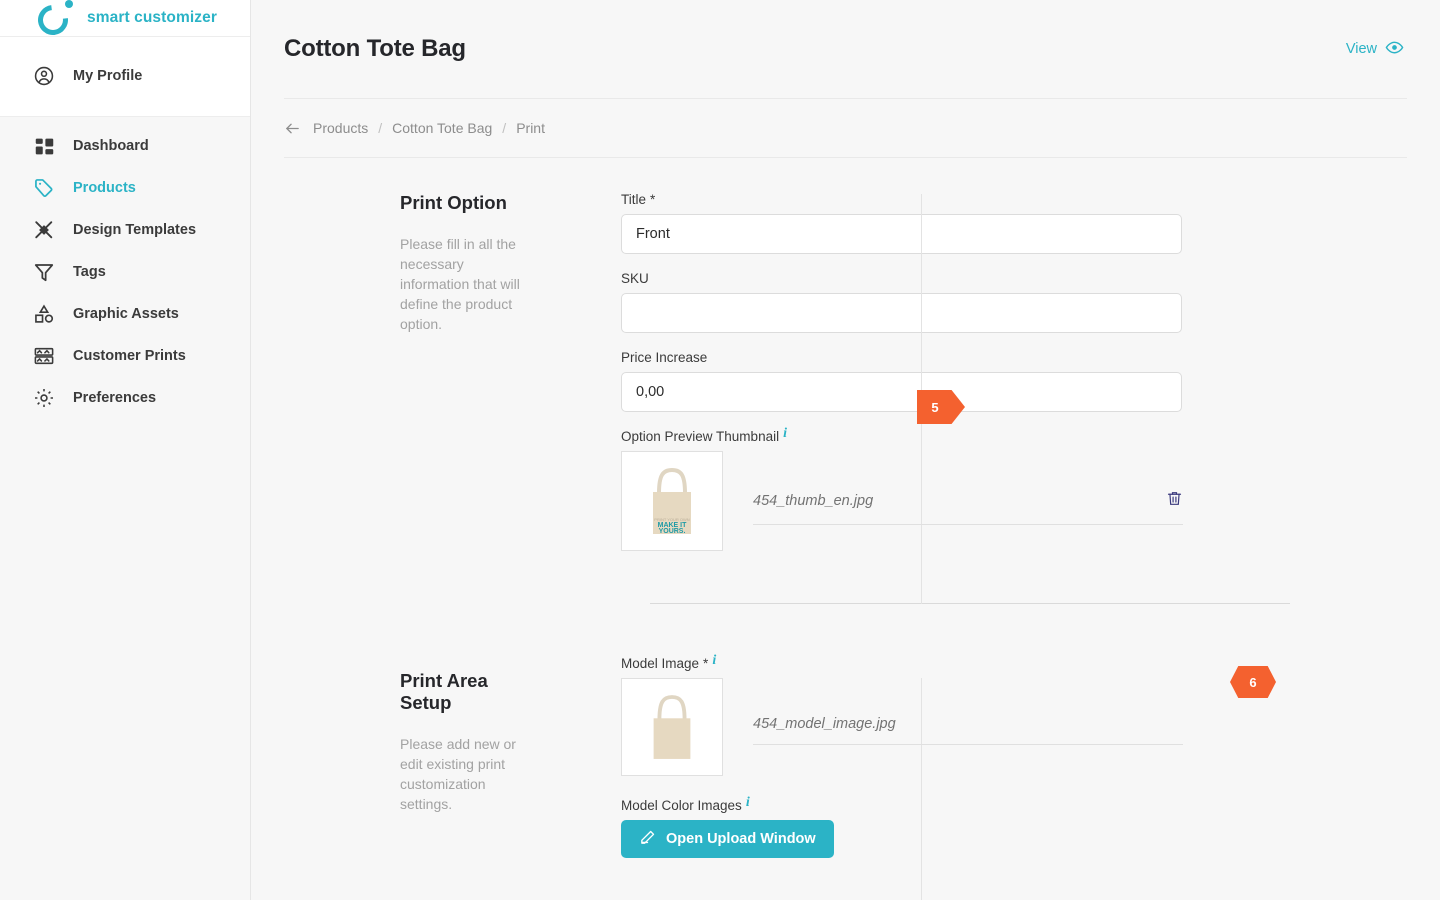  Describe the element at coordinates (845, 128) in the screenshot. I see `breadcrumb: Products / Cotton Tote Bag / Print` at that location.